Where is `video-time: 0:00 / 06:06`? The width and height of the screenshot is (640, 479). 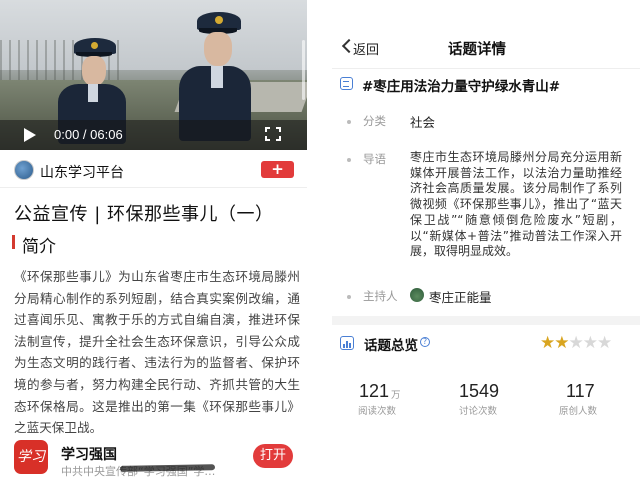 video-time: 0:00 / 06:06 is located at coordinates (88, 134).